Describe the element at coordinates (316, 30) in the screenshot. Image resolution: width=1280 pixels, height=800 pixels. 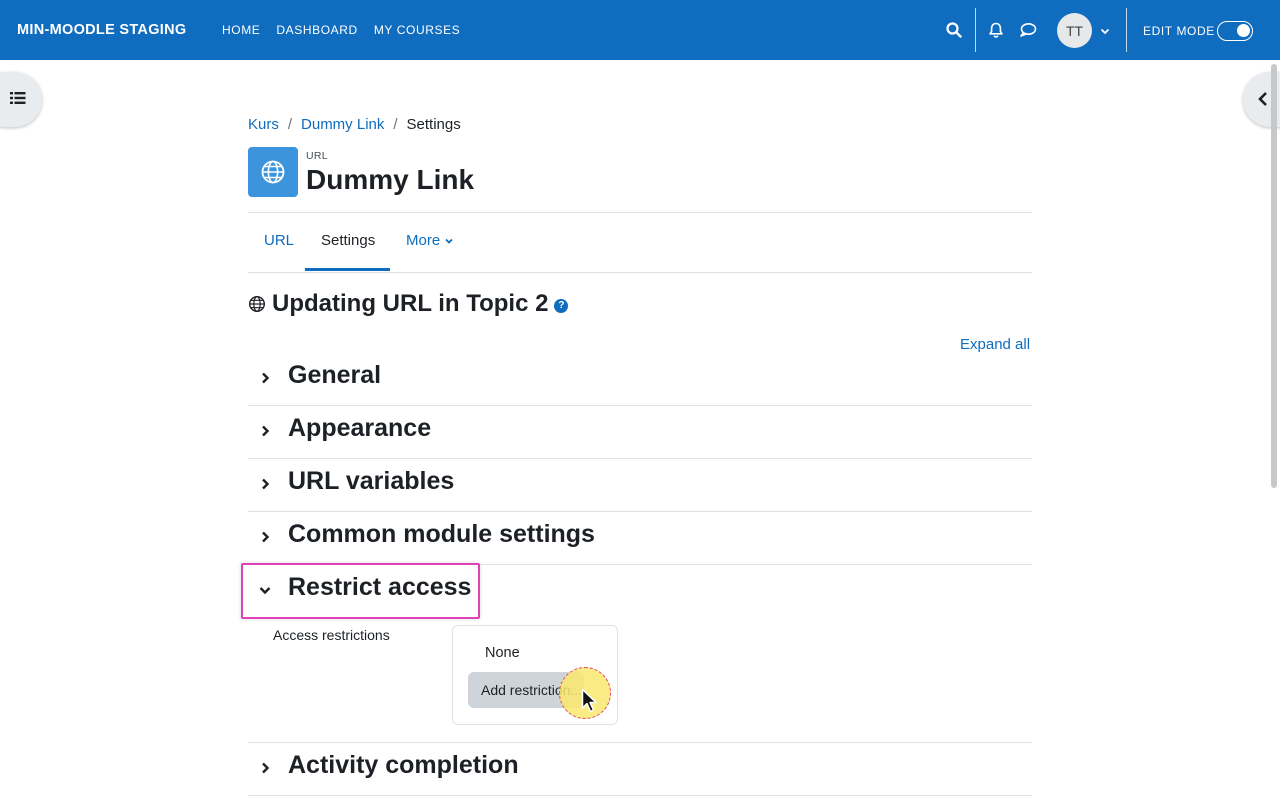
I see `nav-dashboard-link: DASHBOARD` at that location.